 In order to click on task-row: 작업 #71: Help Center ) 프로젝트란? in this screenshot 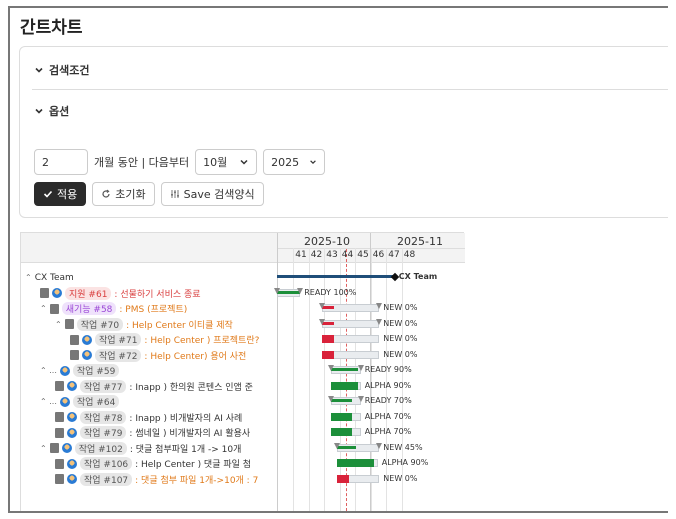, I will do `click(171, 339)`.